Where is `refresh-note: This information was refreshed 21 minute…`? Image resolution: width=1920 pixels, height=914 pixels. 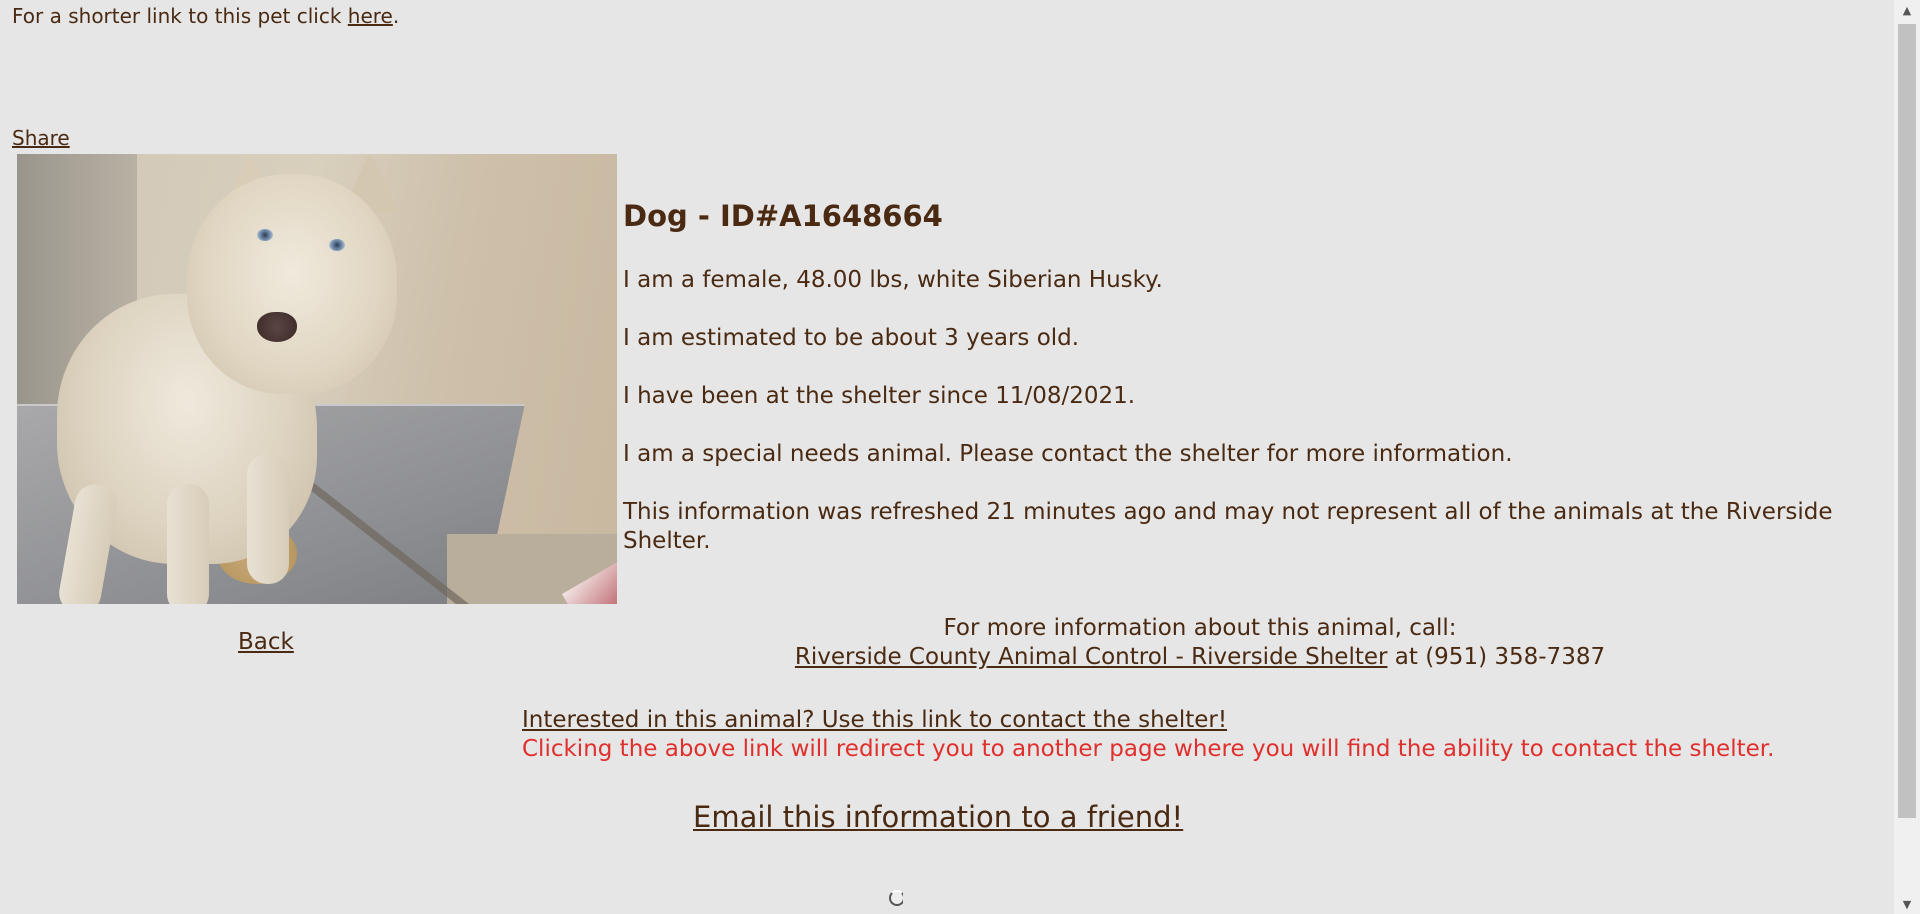
refresh-note: This information was refreshed 21 minute… is located at coordinates (1228, 526).